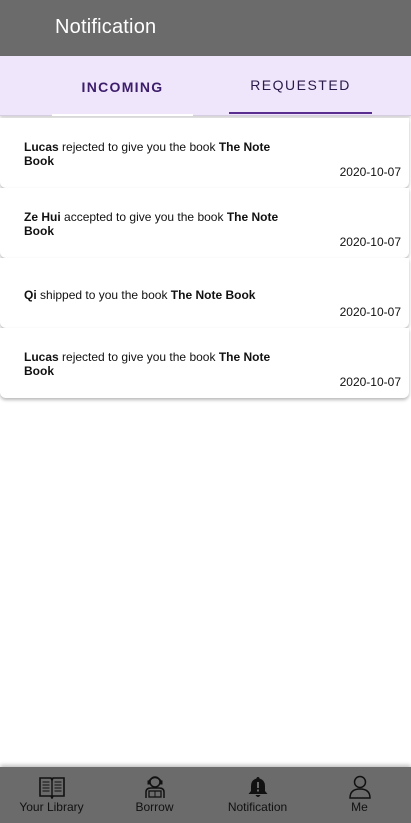 This screenshot has width=411, height=823. I want to click on nav-label: Notification, so click(257, 807).